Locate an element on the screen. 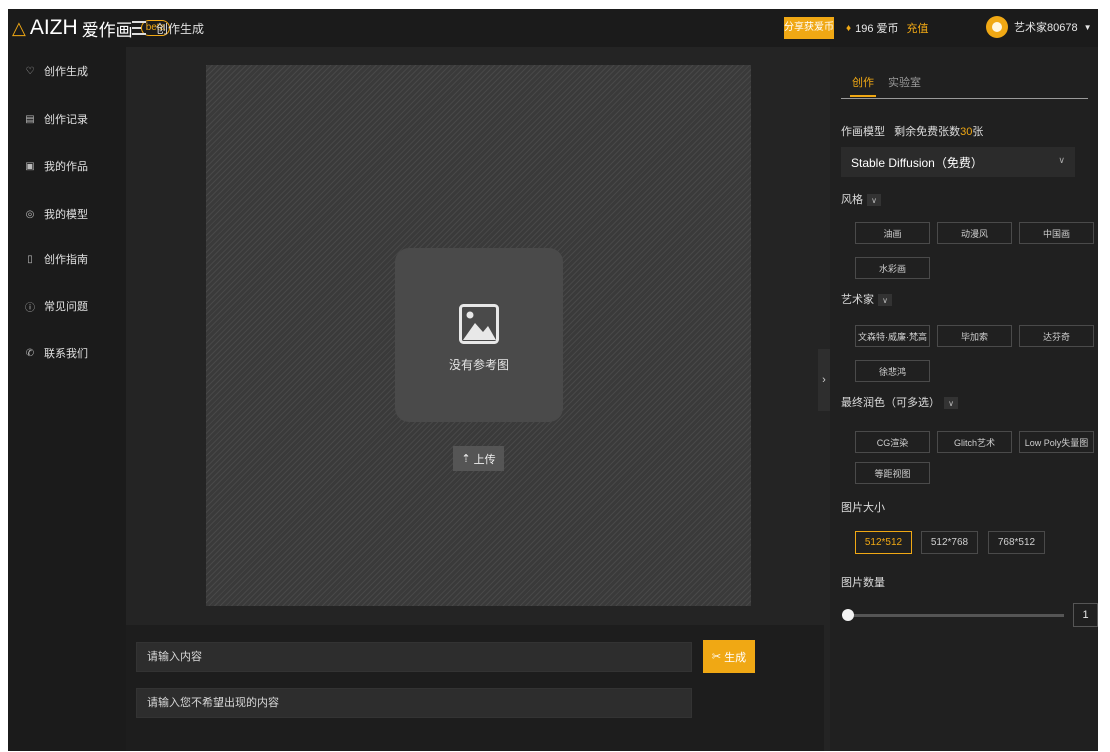  sidebar-item-contact: ✆ 联系我们 is located at coordinates (67, 353).